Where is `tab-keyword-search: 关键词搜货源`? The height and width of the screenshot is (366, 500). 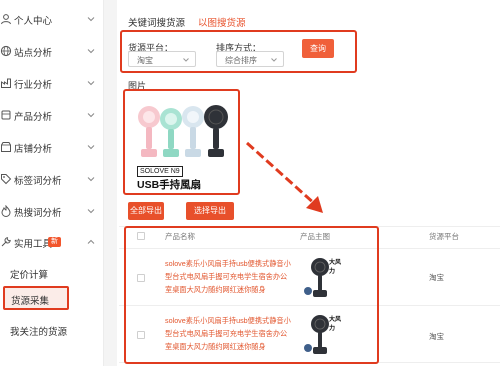 tab-keyword-search: 关键词搜货源 is located at coordinates (156, 22).